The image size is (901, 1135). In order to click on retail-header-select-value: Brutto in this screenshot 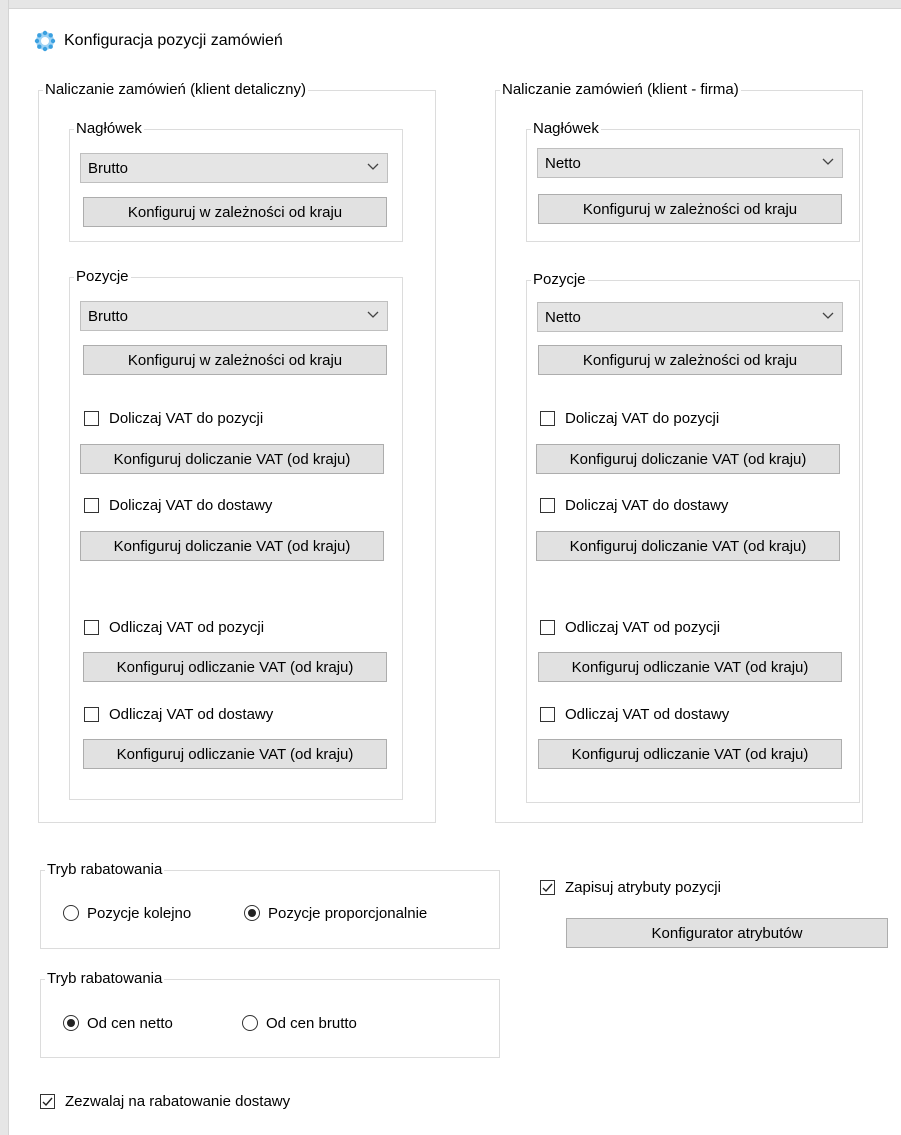, I will do `click(108, 168)`.